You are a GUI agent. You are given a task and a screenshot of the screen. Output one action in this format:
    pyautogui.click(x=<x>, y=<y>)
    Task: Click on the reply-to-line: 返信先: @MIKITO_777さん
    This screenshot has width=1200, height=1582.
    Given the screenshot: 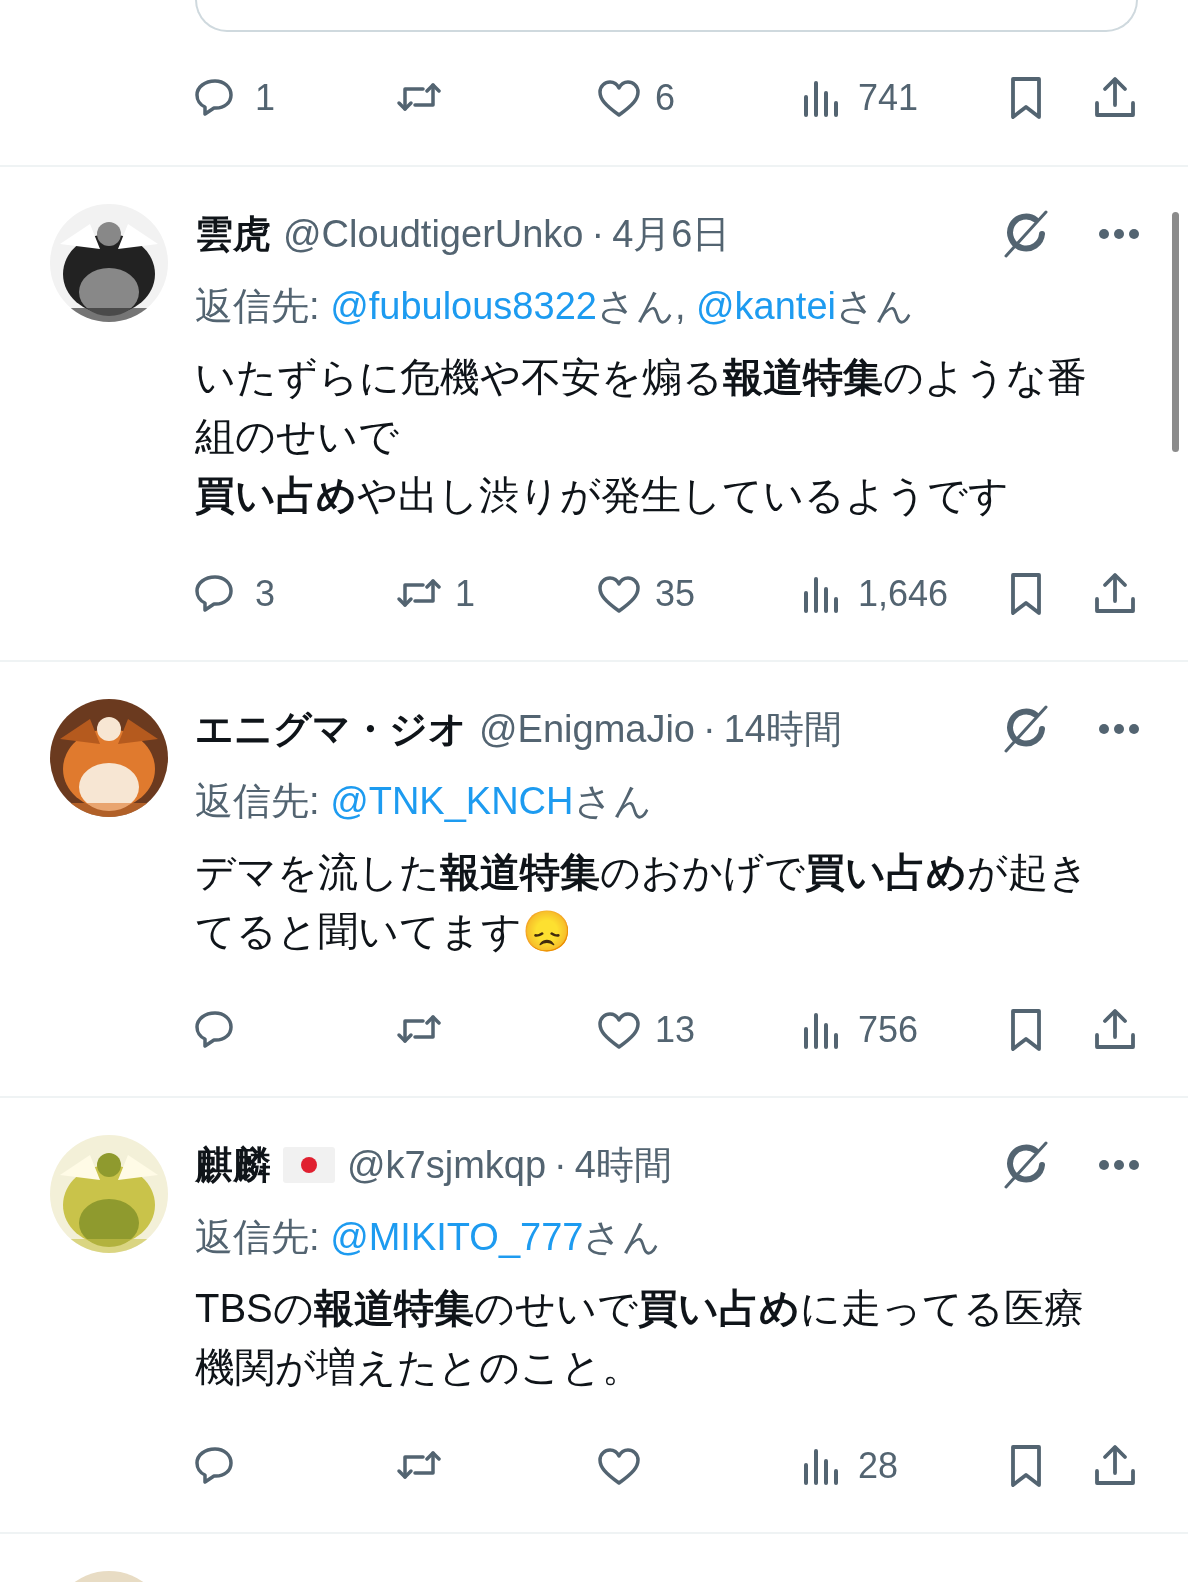 What is the action you would take?
    pyautogui.click(x=428, y=1237)
    